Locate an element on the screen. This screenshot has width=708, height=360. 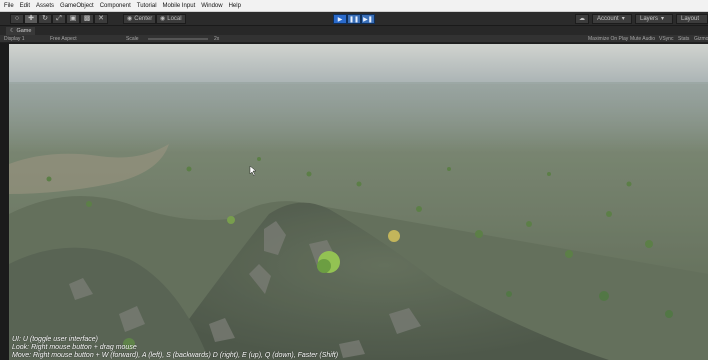
scale-value: 2x is located at coordinates (217, 39).